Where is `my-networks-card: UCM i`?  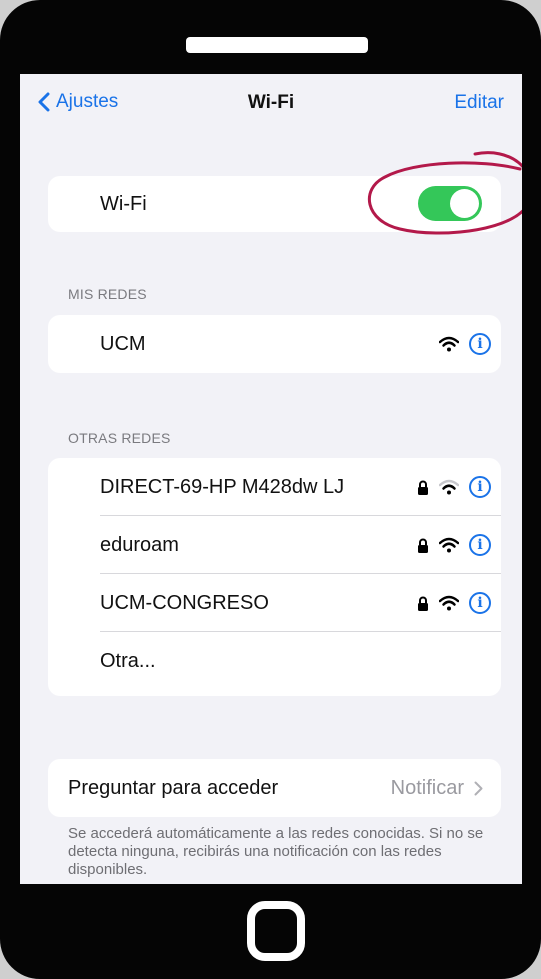
my-networks-card: UCM i is located at coordinates (274, 344).